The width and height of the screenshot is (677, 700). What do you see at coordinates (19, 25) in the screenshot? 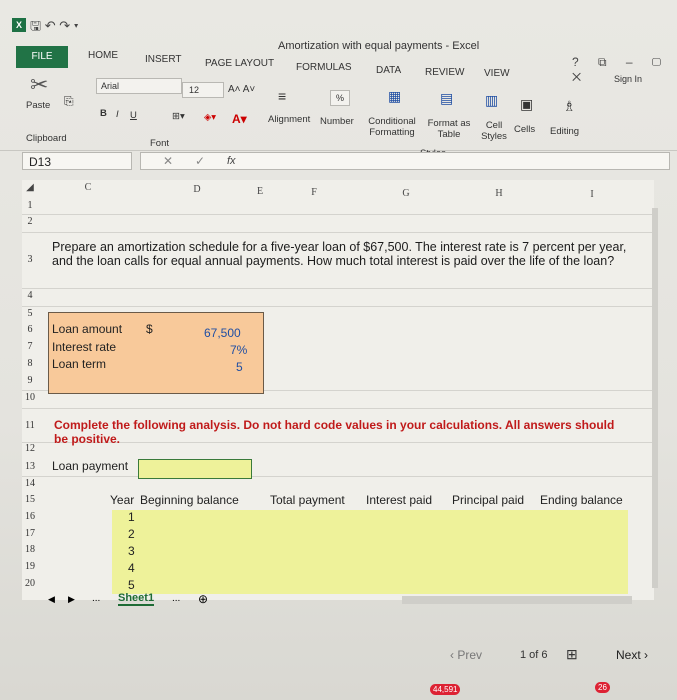
I see `excel-app-icon: X` at bounding box center [19, 25].